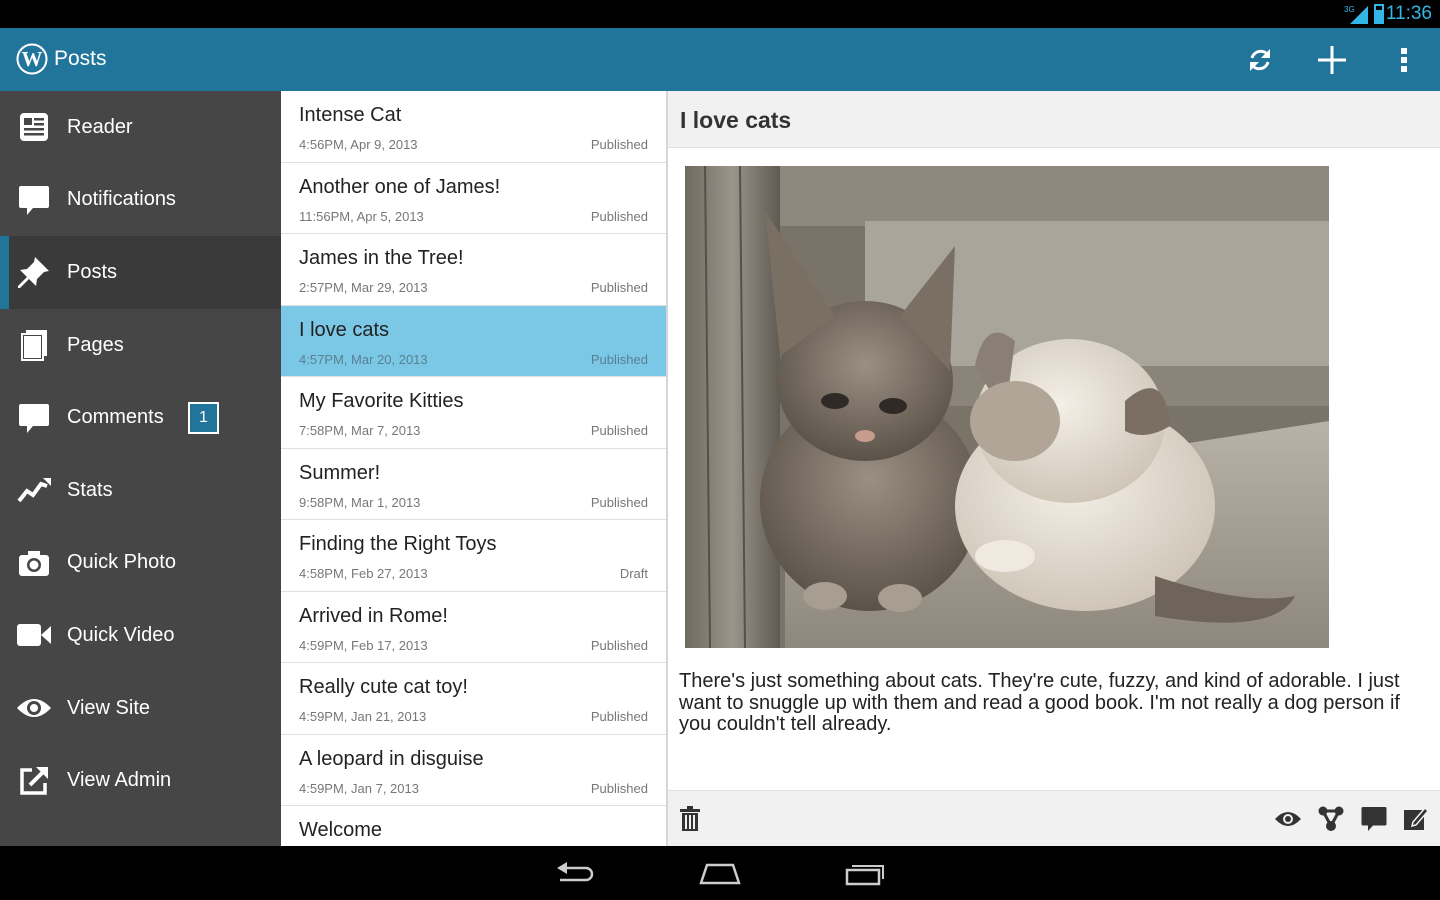  Describe the element at coordinates (363, 716) in the screenshot. I see `post-date: 4:59PM, Jan 21, 2013` at that location.